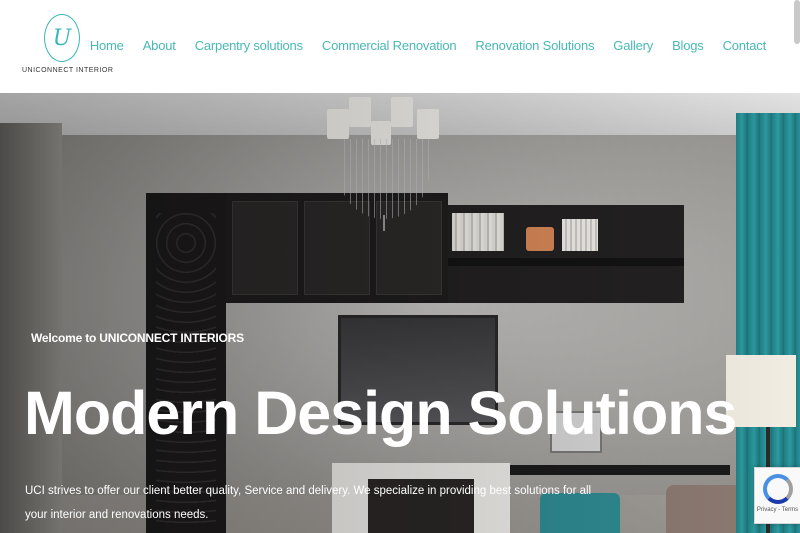 This screenshot has width=800, height=533. Describe the element at coordinates (535, 45) in the screenshot. I see `nav-renovation-solutions: Renovation Solutions` at that location.